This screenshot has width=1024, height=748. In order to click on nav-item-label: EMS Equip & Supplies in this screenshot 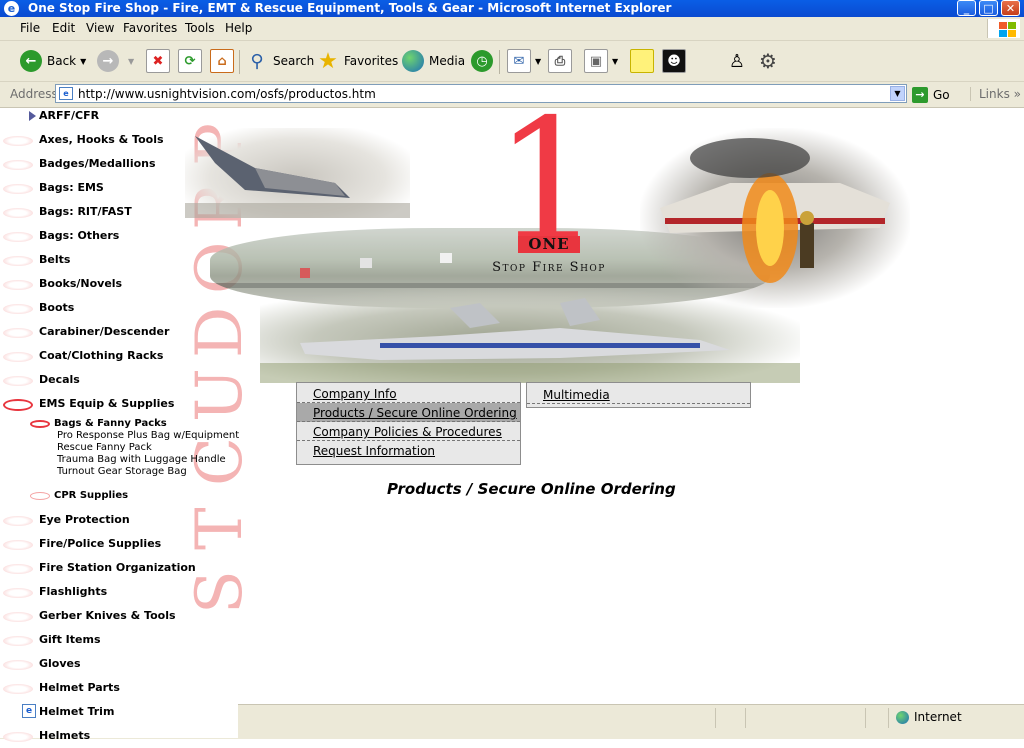, I will do `click(106, 403)`.